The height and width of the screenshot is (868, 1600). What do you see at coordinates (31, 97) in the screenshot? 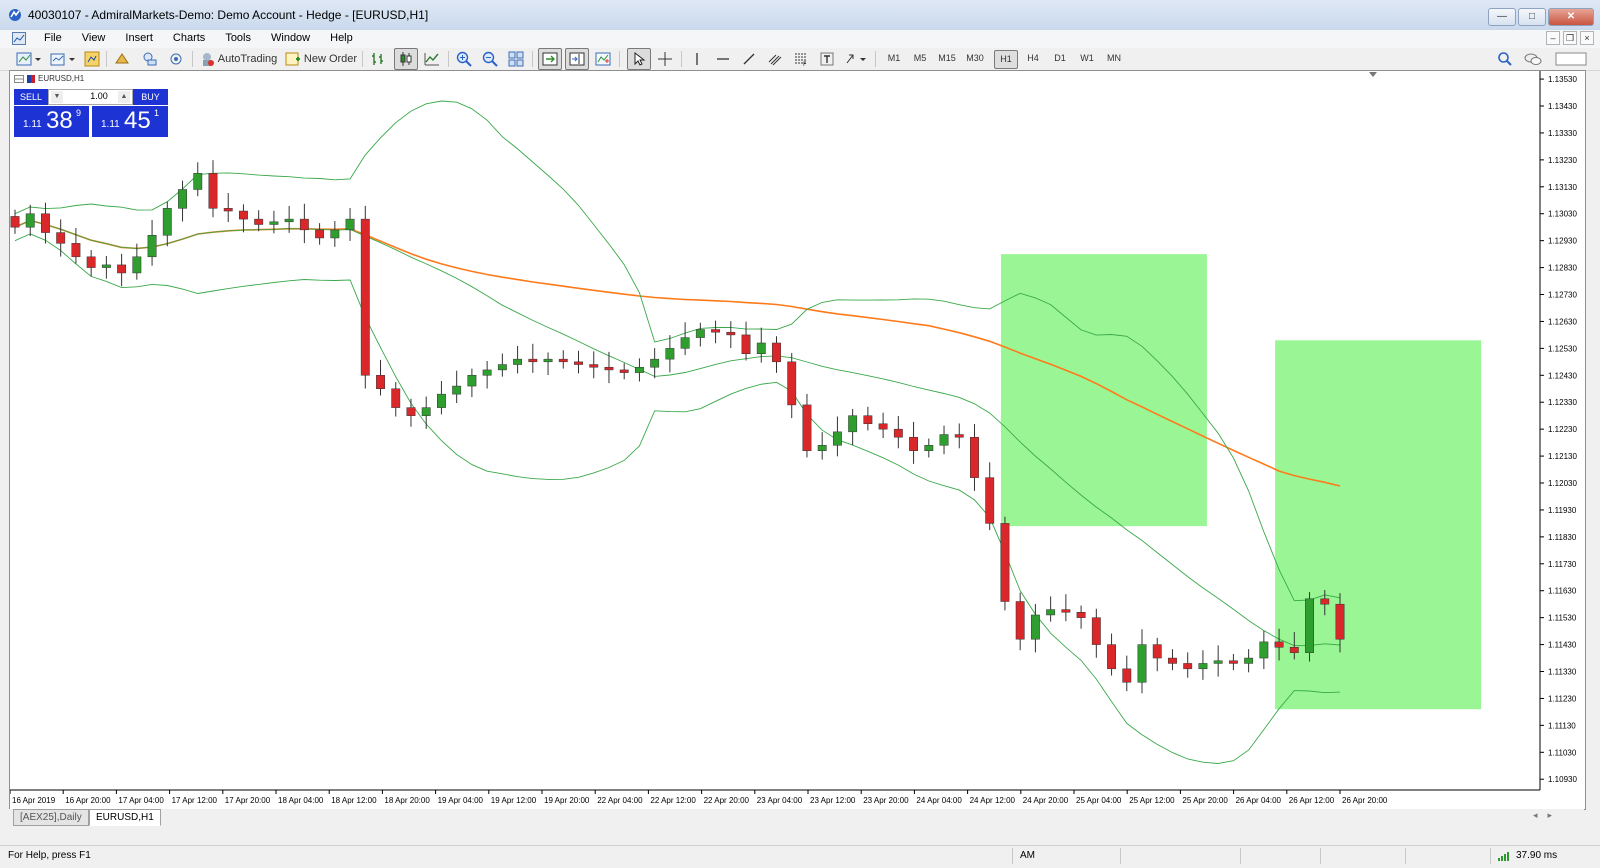
I see `sell-button: SELL` at bounding box center [31, 97].